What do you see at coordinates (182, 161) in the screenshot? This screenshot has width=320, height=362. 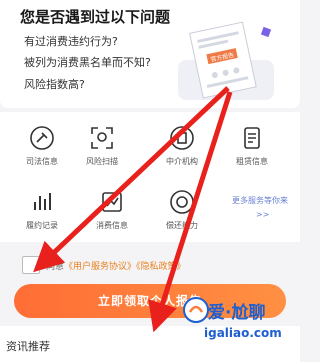 I see `service-label: 中介机构` at bounding box center [182, 161].